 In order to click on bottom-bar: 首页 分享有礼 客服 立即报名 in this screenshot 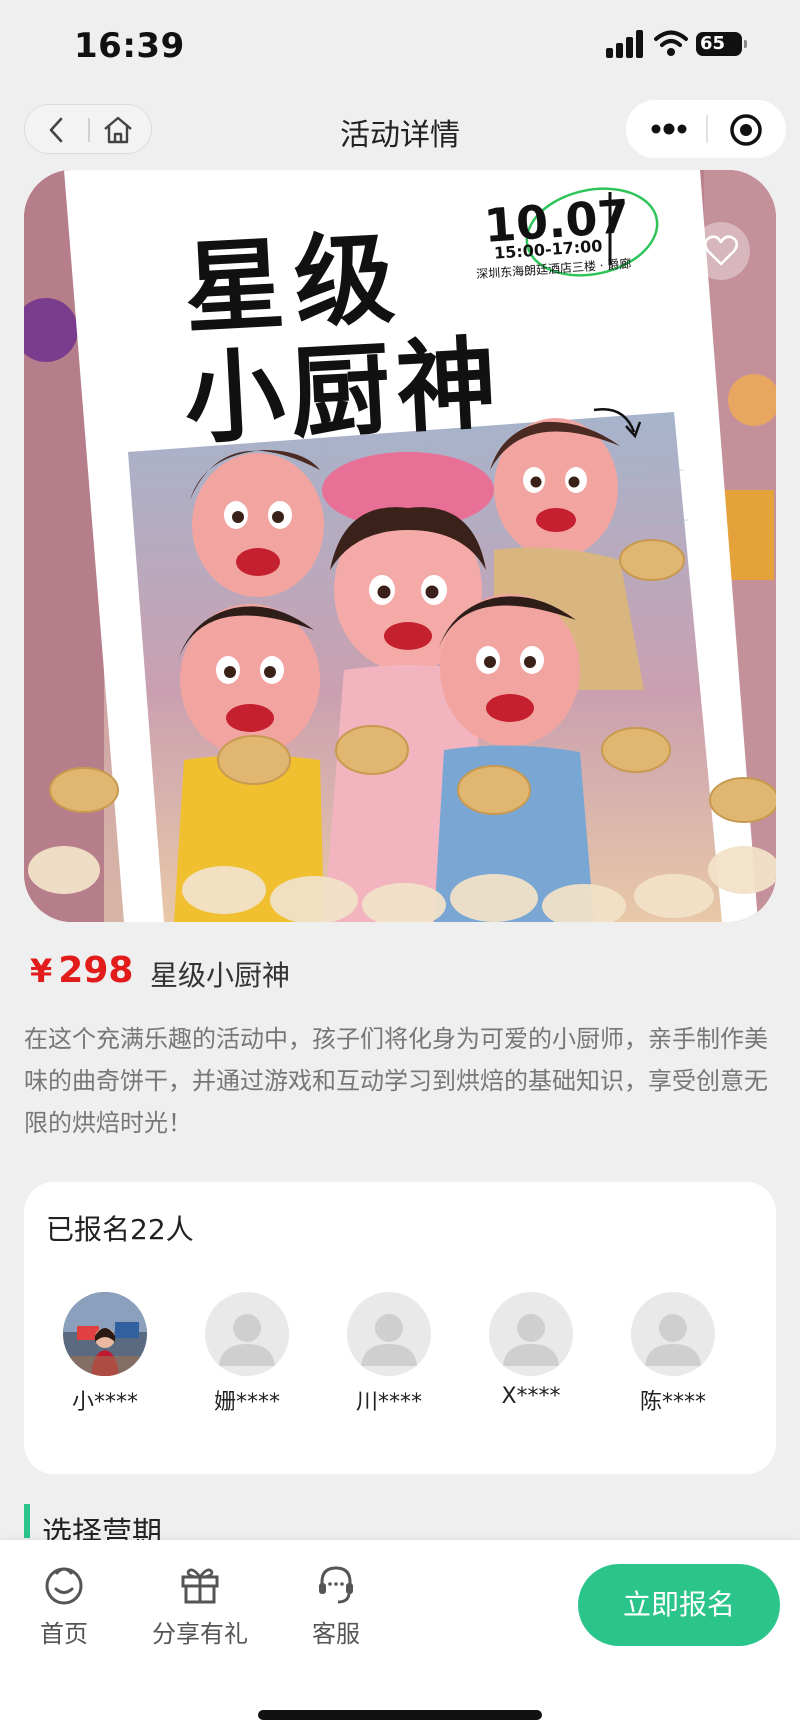, I will do `click(400, 1635)`.